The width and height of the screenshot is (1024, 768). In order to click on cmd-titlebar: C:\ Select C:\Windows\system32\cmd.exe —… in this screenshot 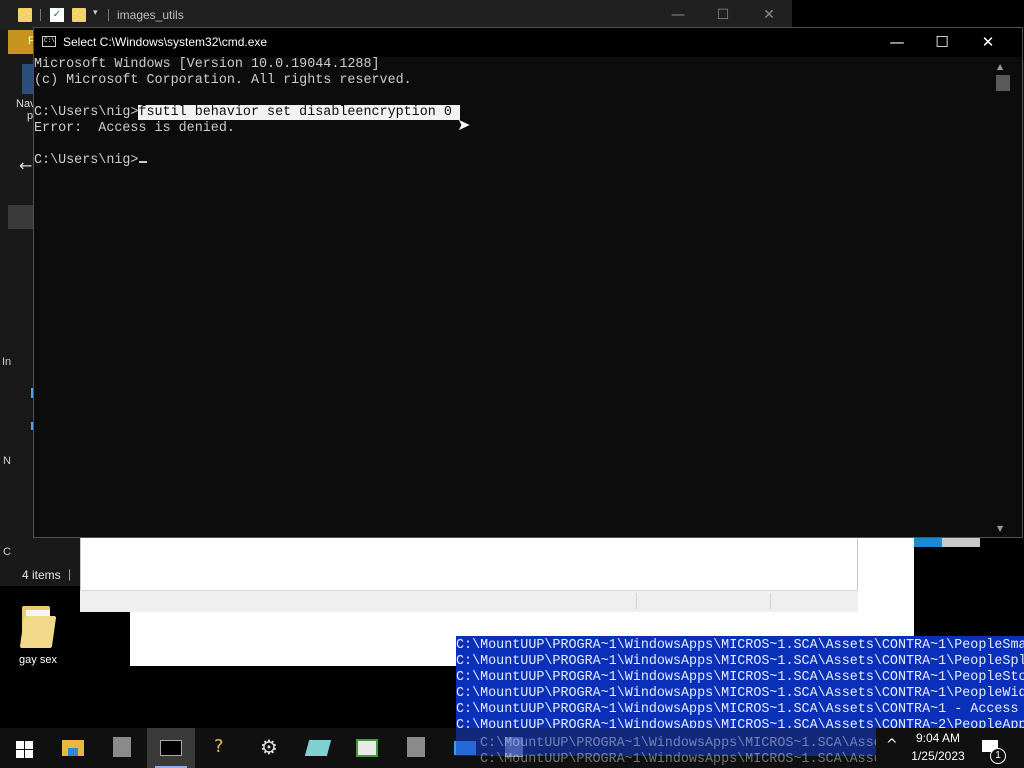, I will do `click(528, 42)`.